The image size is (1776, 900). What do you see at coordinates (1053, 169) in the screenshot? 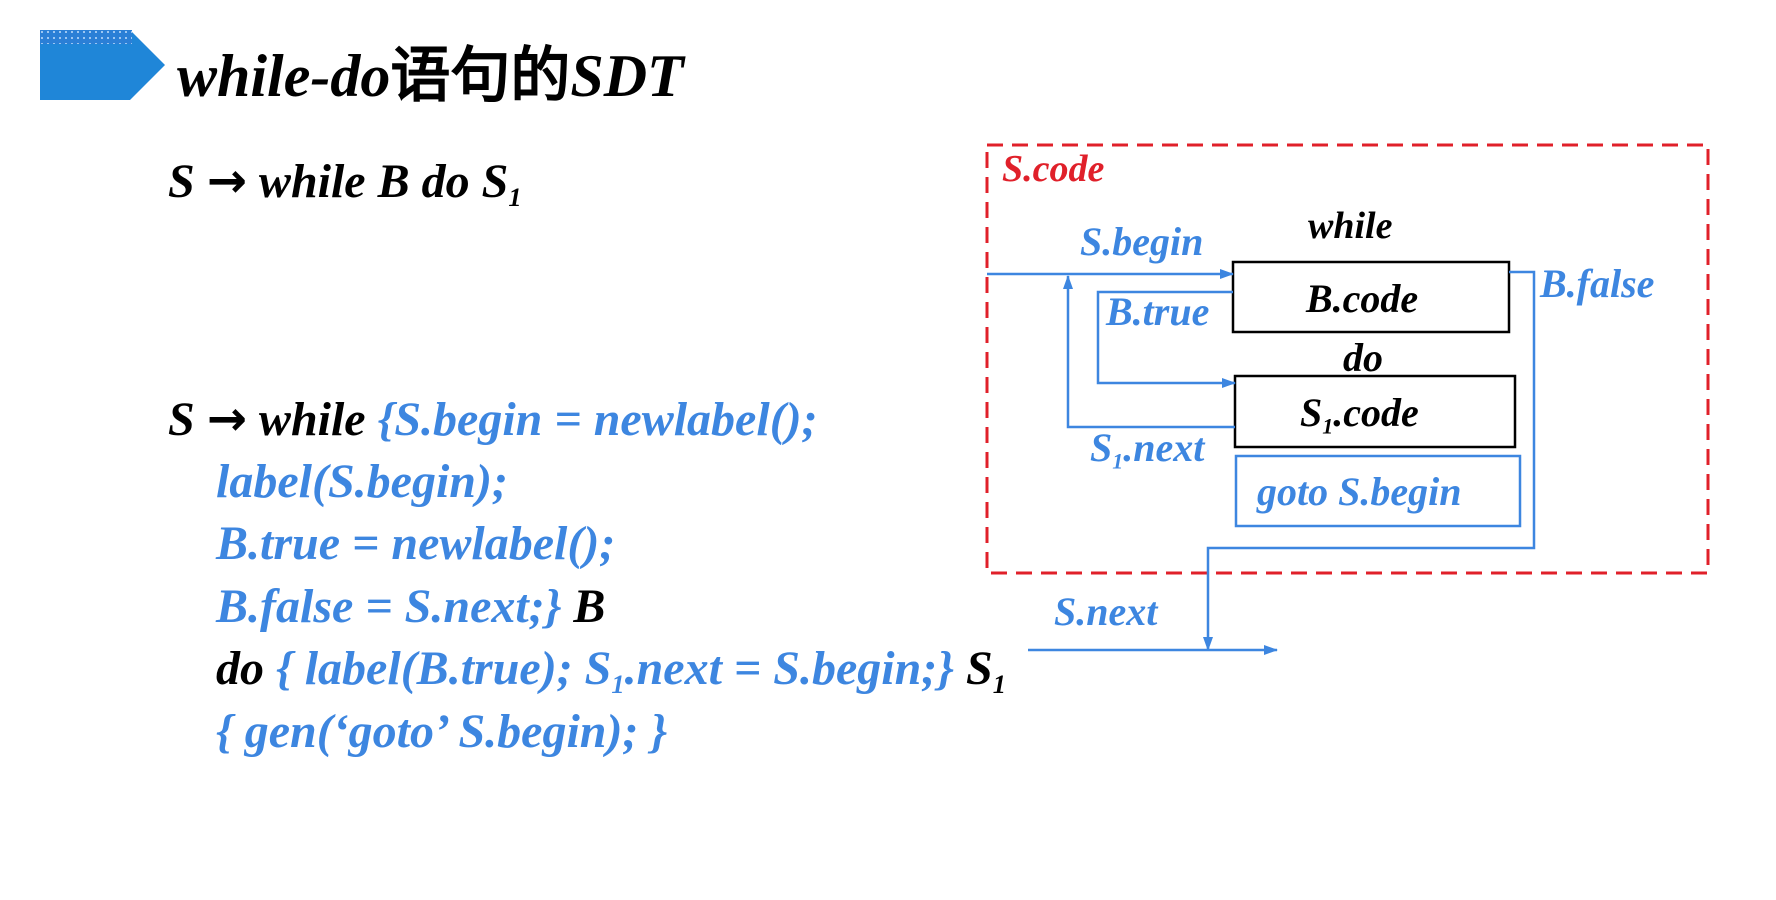
I see `scode-label: S.code` at bounding box center [1053, 169].